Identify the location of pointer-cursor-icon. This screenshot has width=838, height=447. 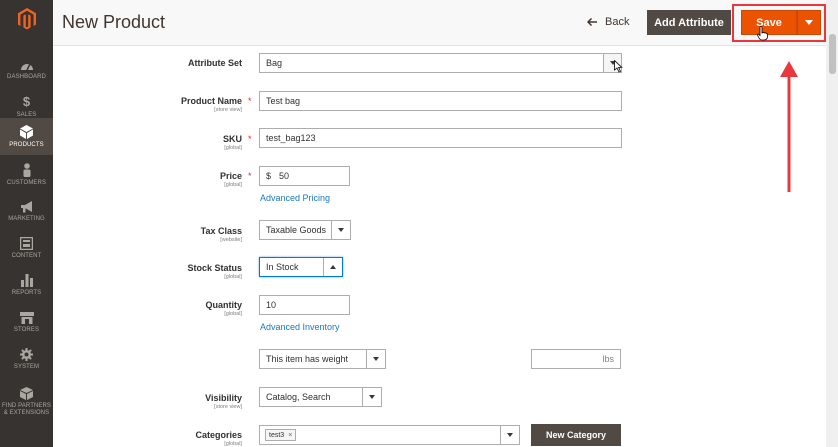
(618, 66).